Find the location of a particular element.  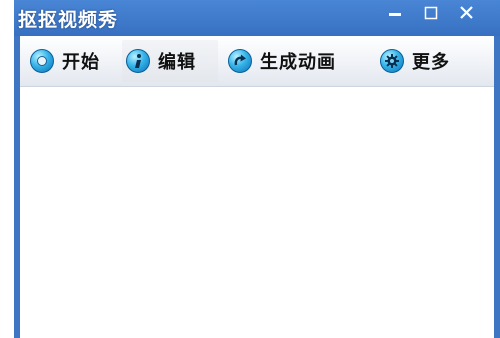

redo-arrow-icon is located at coordinates (240, 61).